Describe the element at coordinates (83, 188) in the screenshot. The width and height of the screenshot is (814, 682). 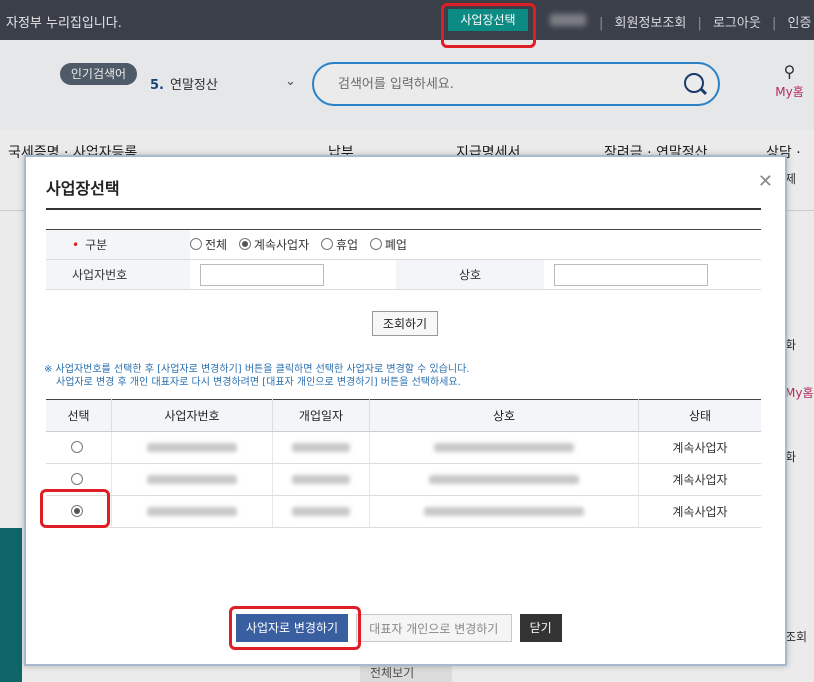
I see `modal-title: 사업장선택` at that location.